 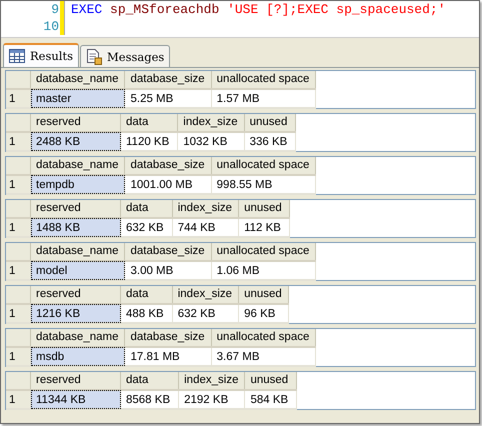 I want to click on table-cell: msdb, so click(x=77, y=356).